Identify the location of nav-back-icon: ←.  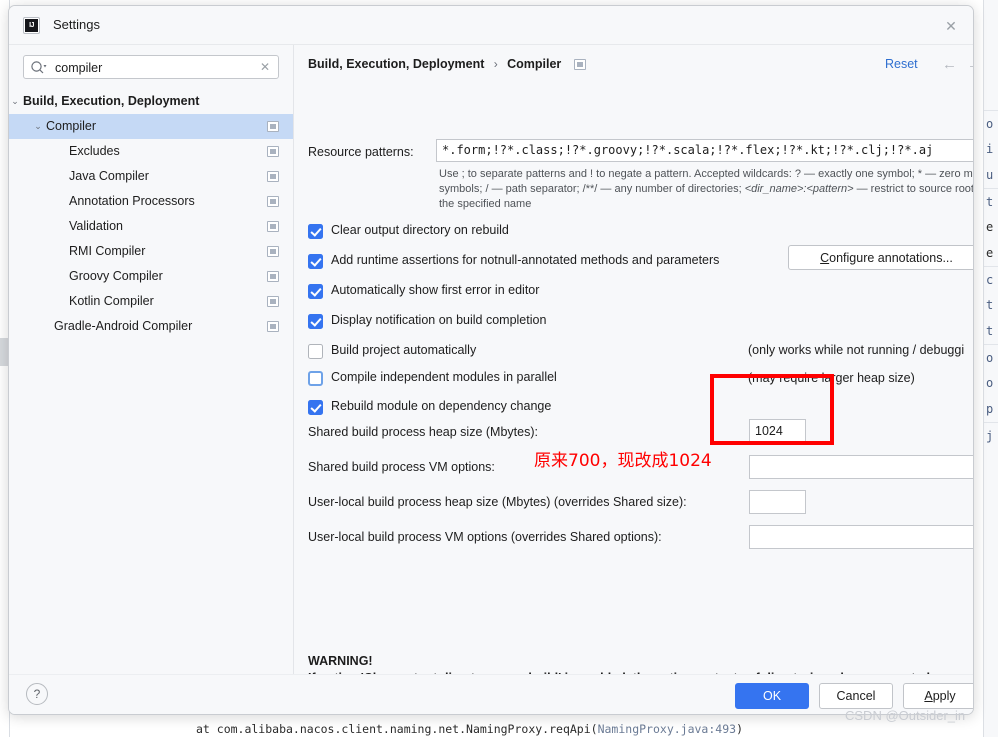
(949, 64).